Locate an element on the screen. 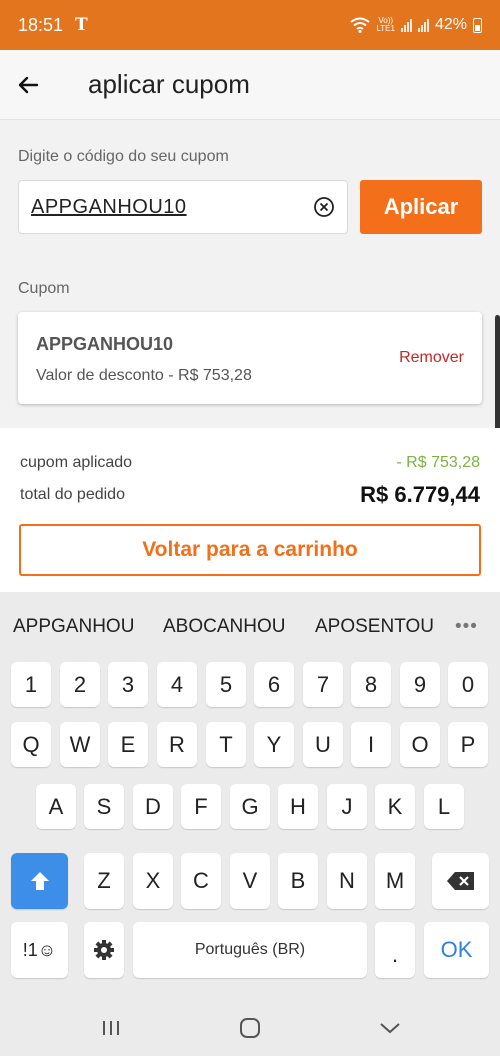 The height and width of the screenshot is (1056, 500). battery-percent: 42% is located at coordinates (450, 24).